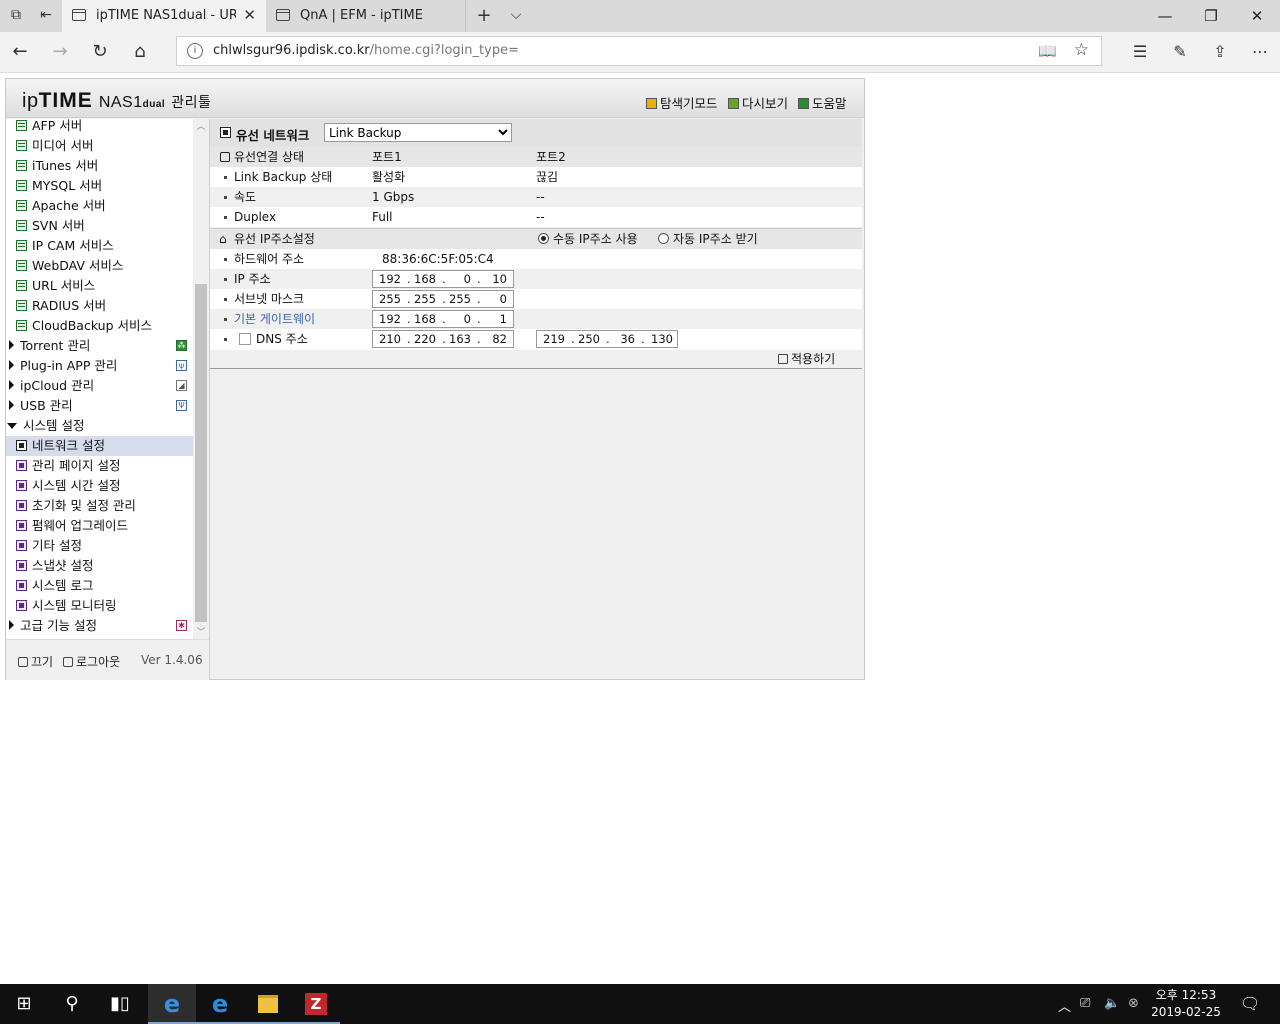 Image resolution: width=1280 pixels, height=1024 pixels. What do you see at coordinates (1085, 1003) in the screenshot?
I see `network-tray-icon: ⎚` at bounding box center [1085, 1003].